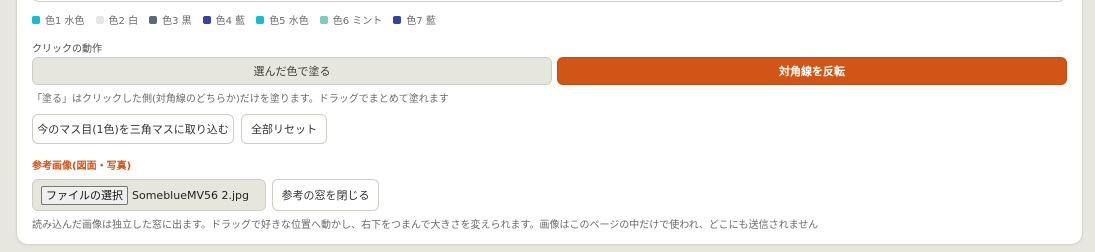  What do you see at coordinates (325, 195) in the screenshot?
I see `close-reference-window-button: 参考の窓を閉じる` at bounding box center [325, 195].